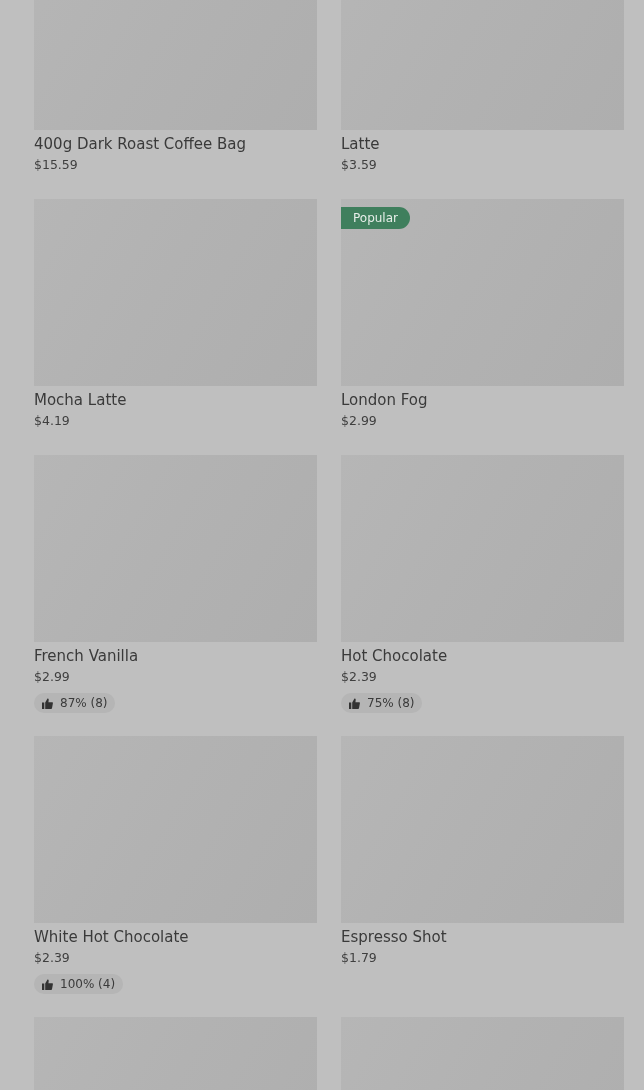 Image resolution: width=644 pixels, height=1090 pixels. What do you see at coordinates (482, 937) in the screenshot?
I see `product-name: Espresso Shot` at bounding box center [482, 937].